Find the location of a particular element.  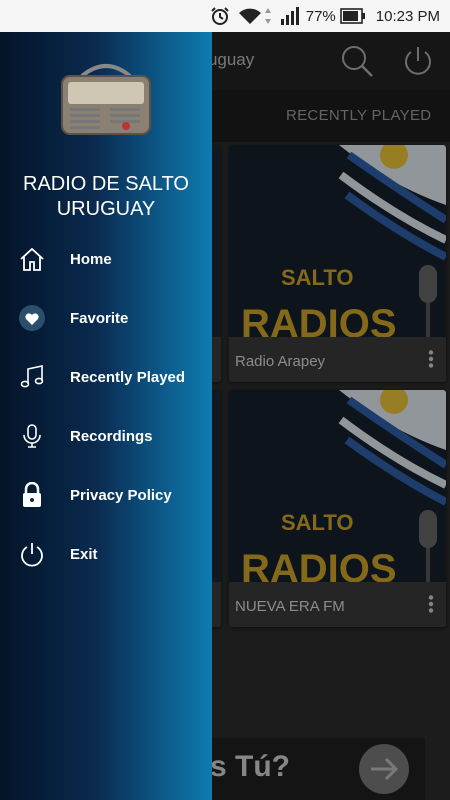

menu-item-exit: Exit is located at coordinates (106, 554).